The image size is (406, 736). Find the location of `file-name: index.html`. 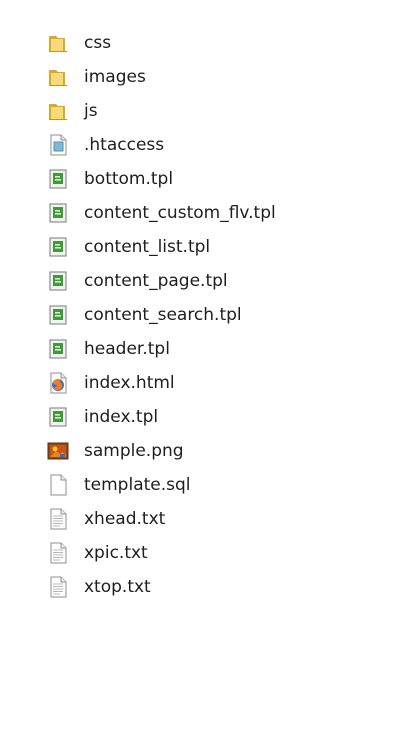

file-name: index.html is located at coordinates (129, 382).